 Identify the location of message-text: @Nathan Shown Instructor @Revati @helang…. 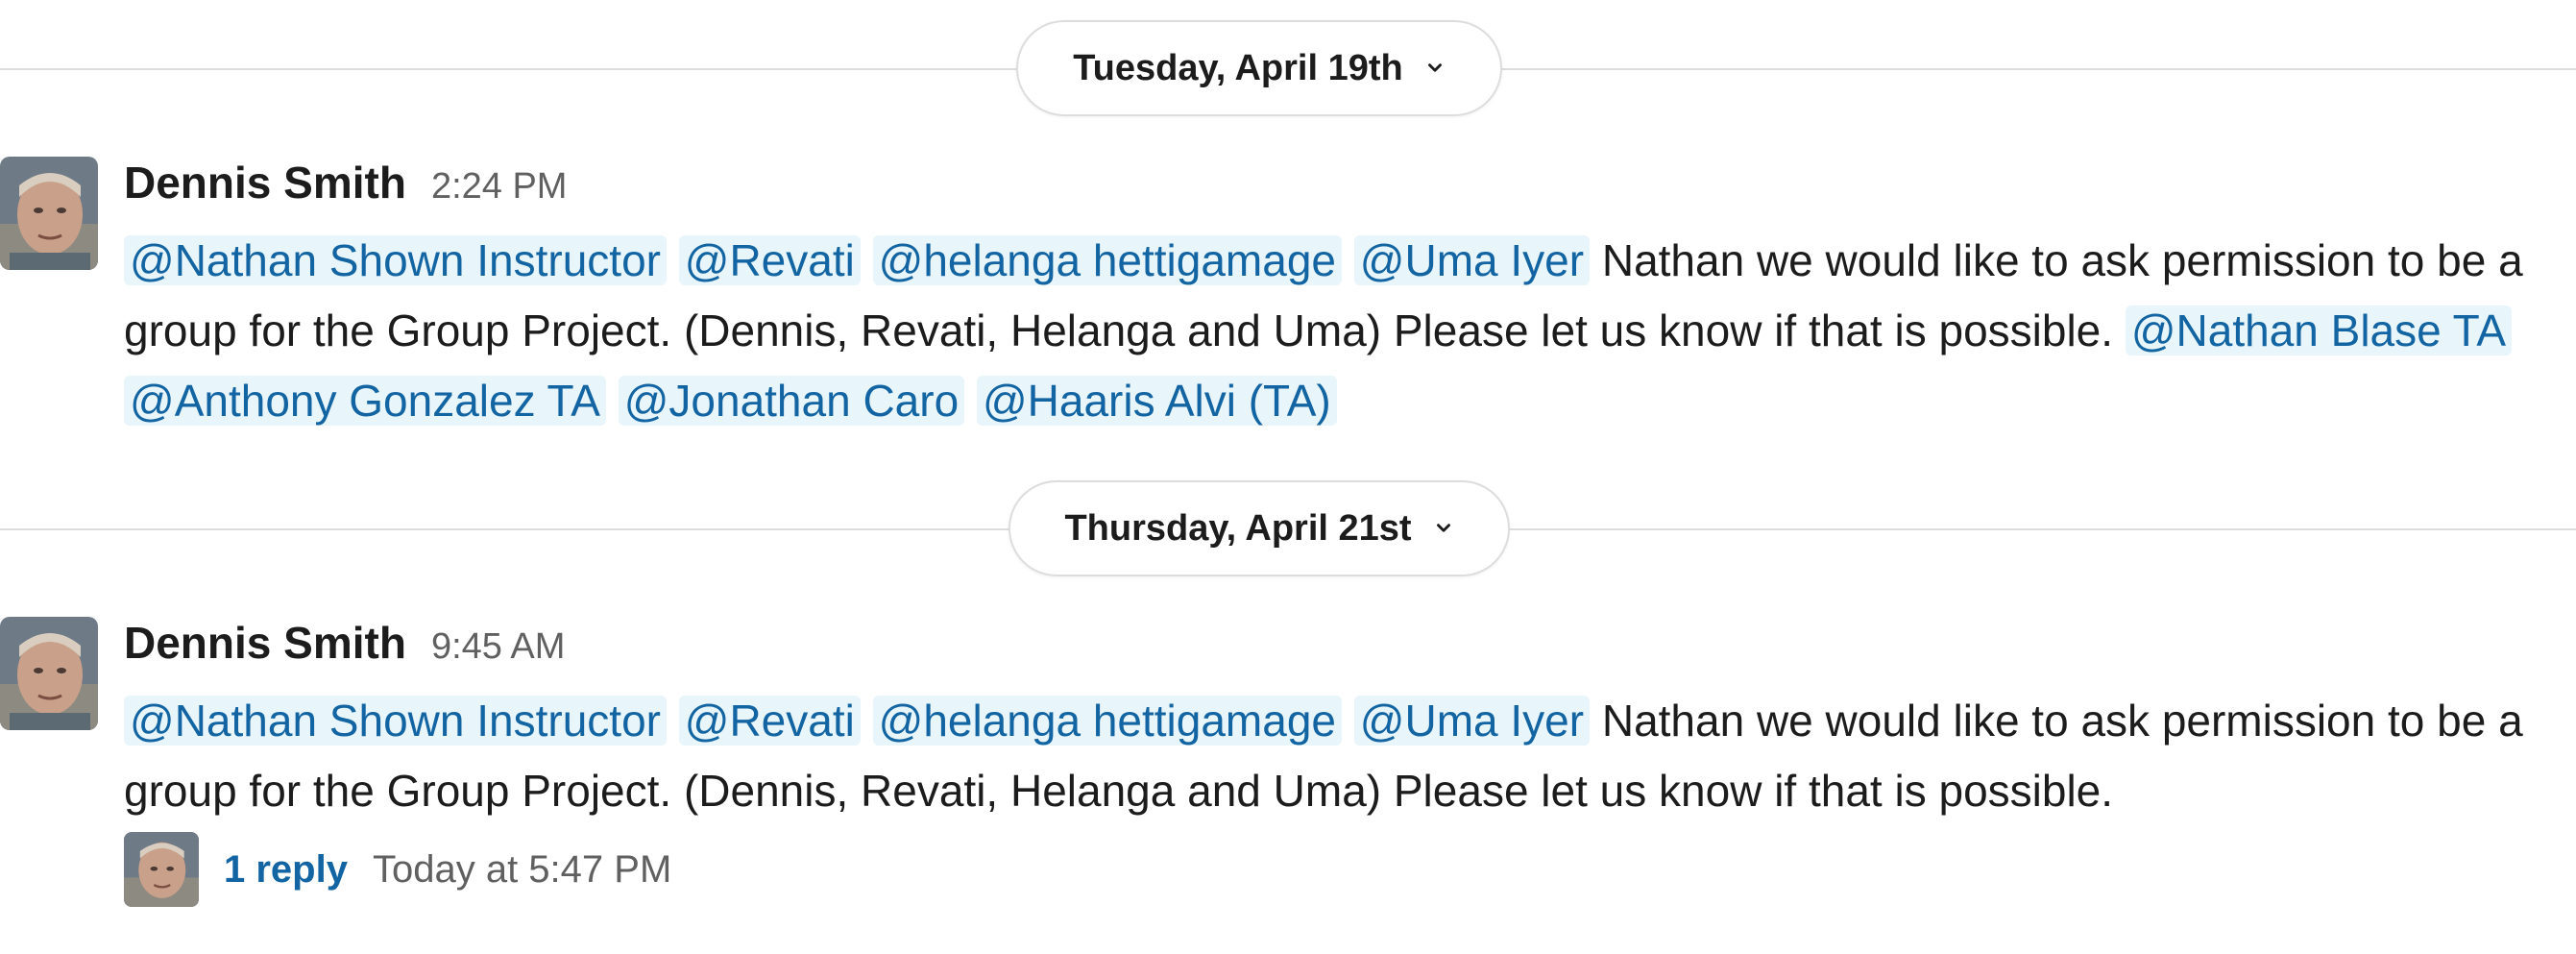
(1339, 756).